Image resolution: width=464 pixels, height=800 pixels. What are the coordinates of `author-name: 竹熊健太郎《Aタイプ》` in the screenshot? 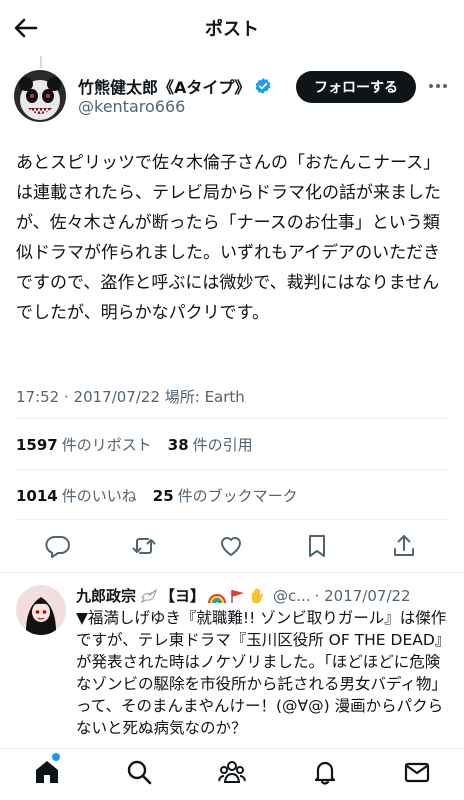 It's located at (164, 86).